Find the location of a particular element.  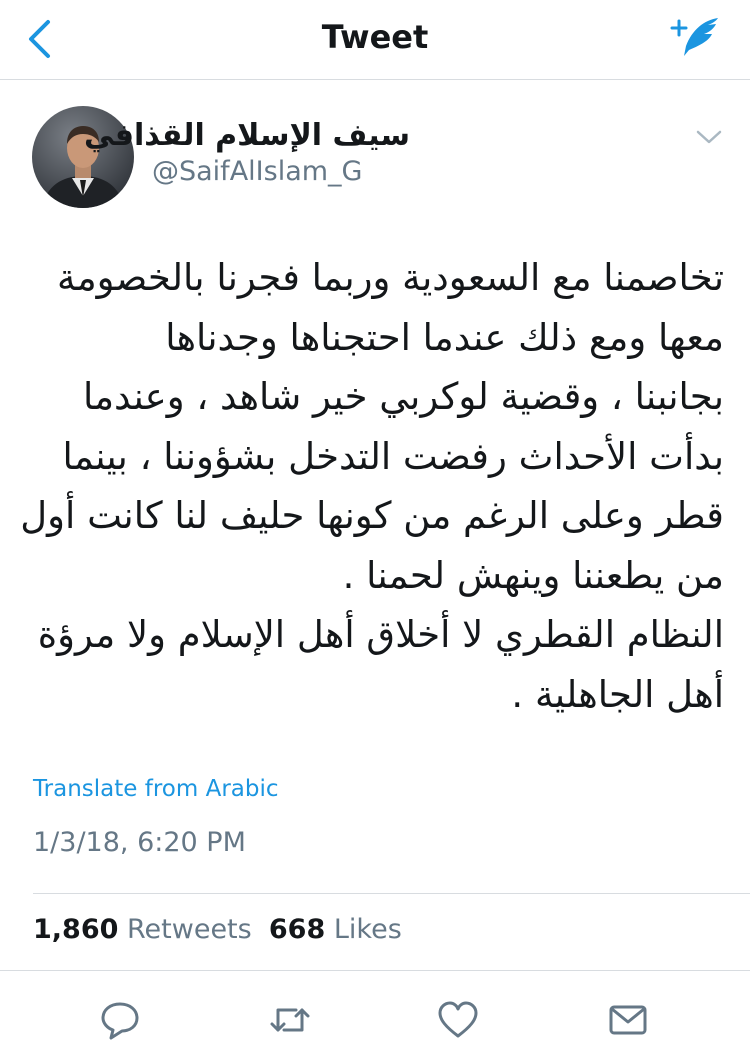

retweets-count: 1,860 is located at coordinates (76, 929).